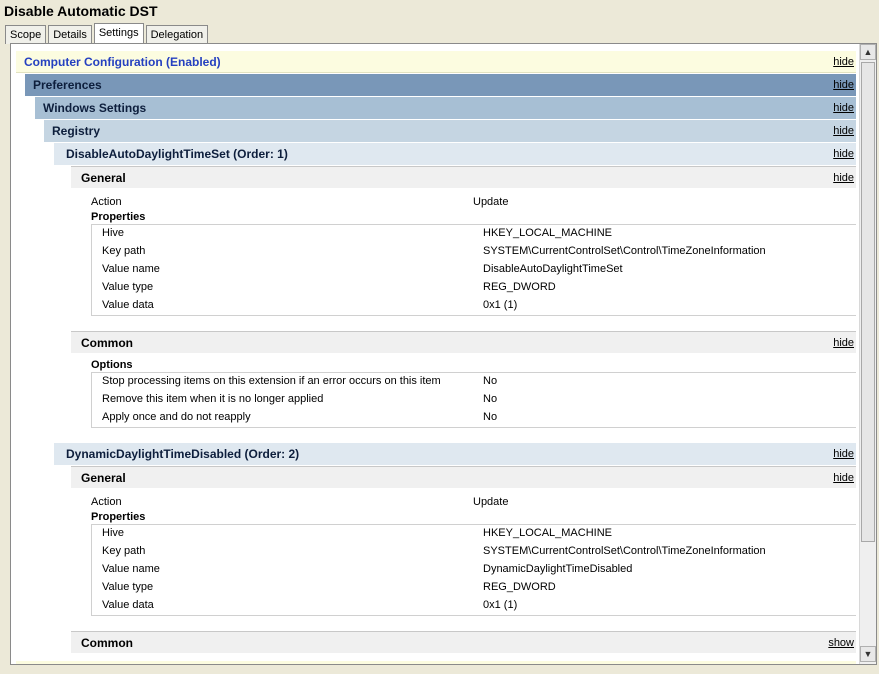 This screenshot has width=879, height=674. I want to click on window-title: Disable Automatic DST, so click(81, 11).